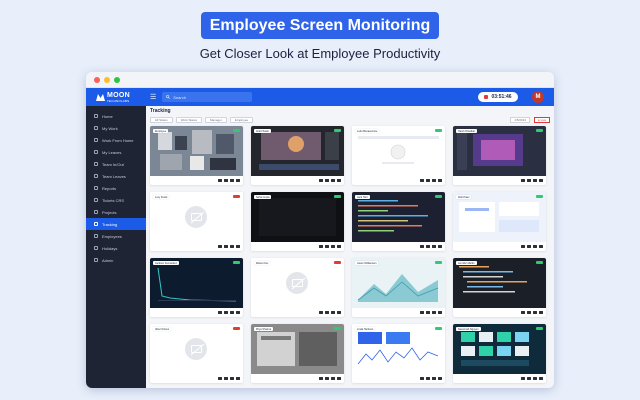 The image size is (640, 400). What do you see at coordinates (97, 79) in the screenshot?
I see `close-window-button` at bounding box center [97, 79].